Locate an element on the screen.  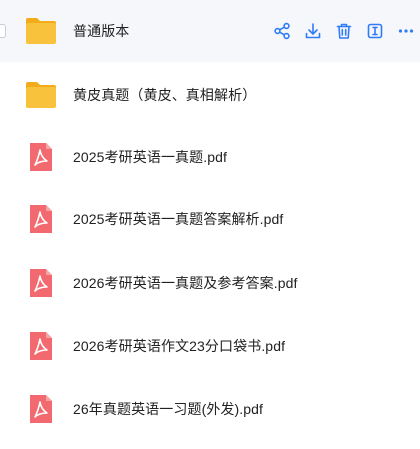
file-name: 黄皮真题（黄皮、真相解析） is located at coordinates (164, 95).